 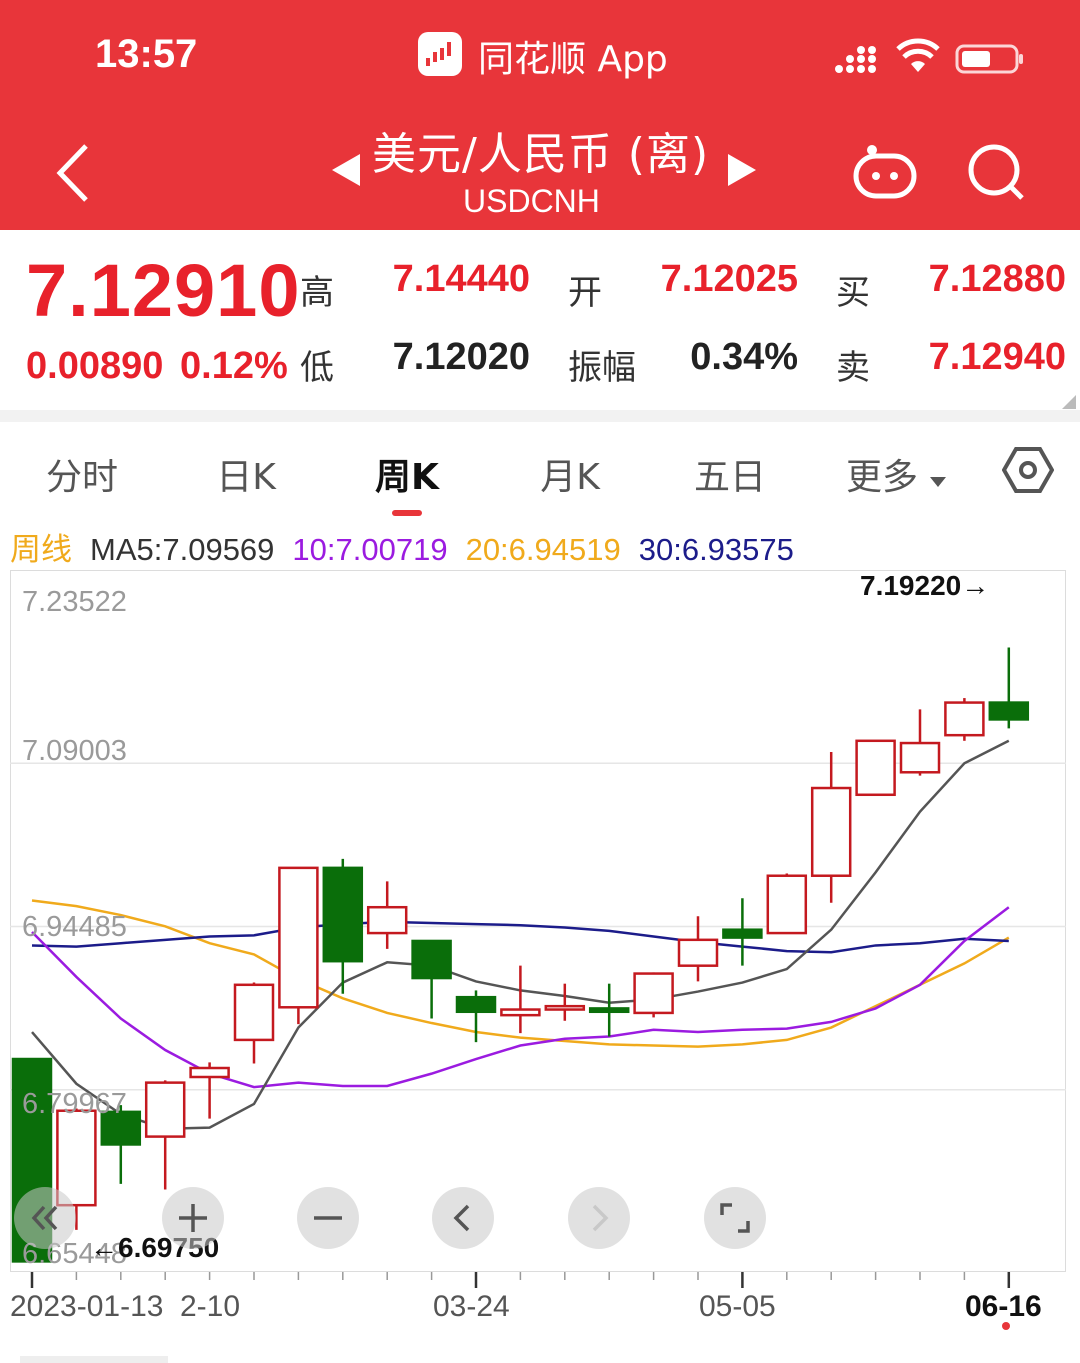 I want to click on bottom-indicator, so click(x=94, y=1359).